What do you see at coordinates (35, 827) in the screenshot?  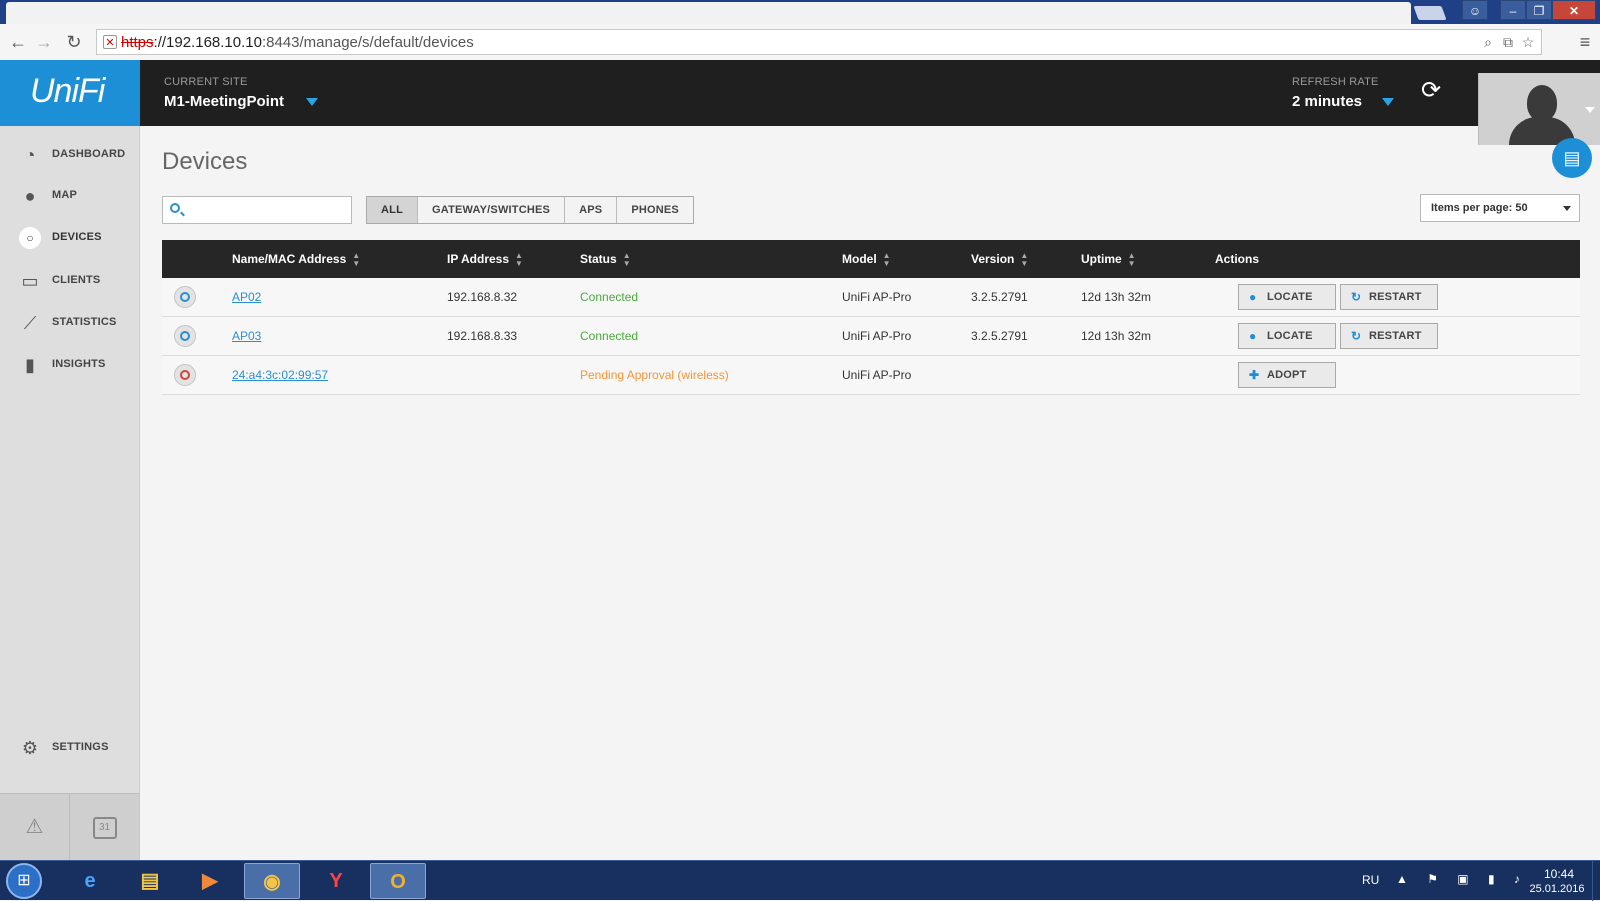 I see `alerts-icon: ⚠` at bounding box center [35, 827].